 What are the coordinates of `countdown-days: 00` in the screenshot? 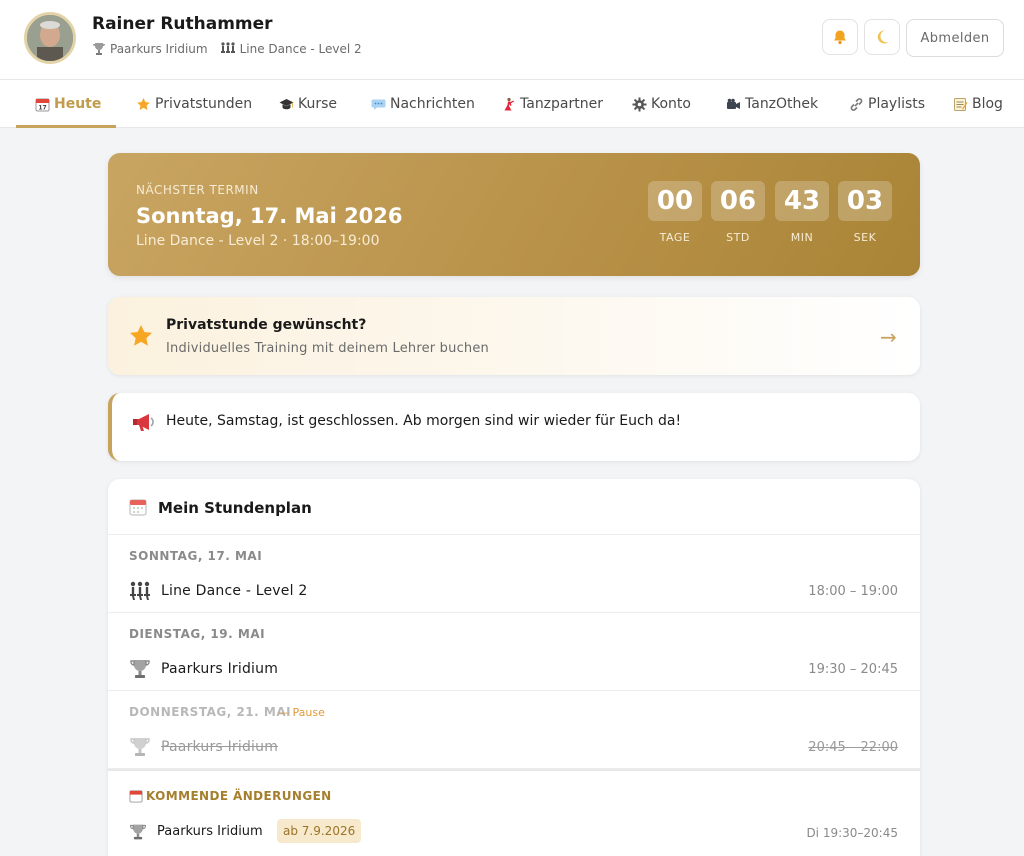 It's located at (675, 201).